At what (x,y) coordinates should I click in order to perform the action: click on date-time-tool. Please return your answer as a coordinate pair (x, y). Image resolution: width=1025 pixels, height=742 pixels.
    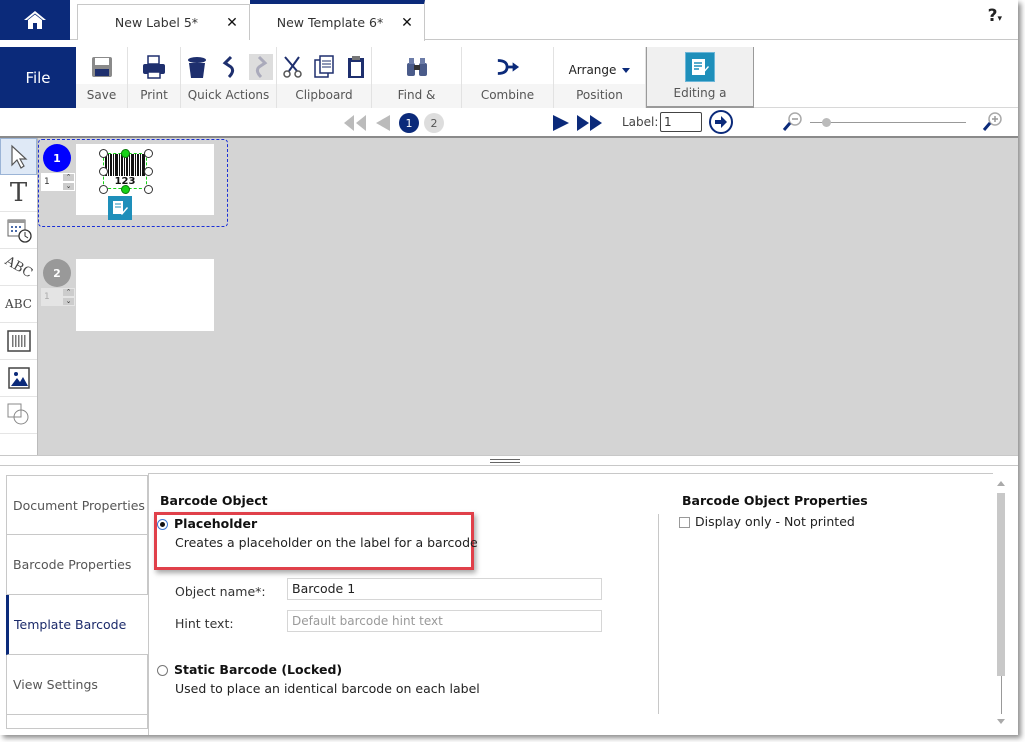
    Looking at the image, I should click on (18, 230).